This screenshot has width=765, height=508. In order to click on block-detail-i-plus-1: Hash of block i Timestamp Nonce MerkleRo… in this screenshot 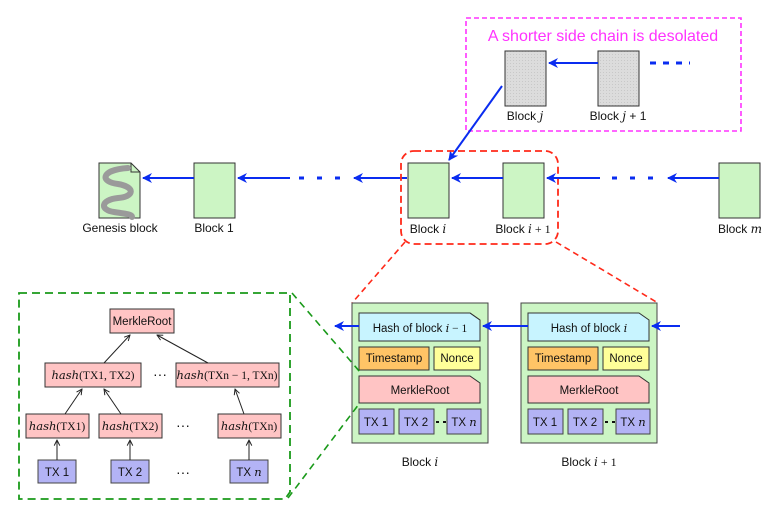, I will do `click(589, 385)`.